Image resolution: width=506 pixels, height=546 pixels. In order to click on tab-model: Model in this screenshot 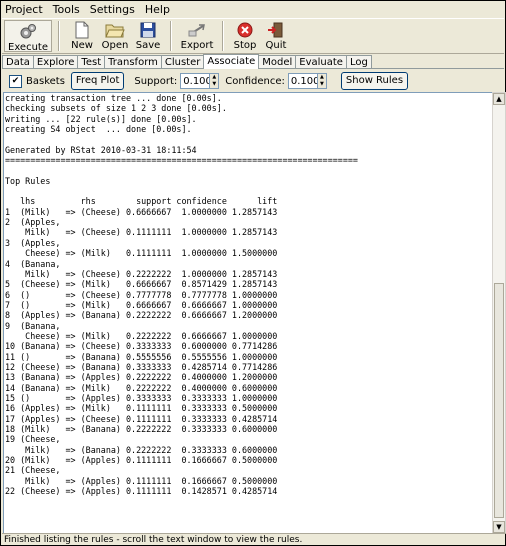, I will do `click(277, 62)`.